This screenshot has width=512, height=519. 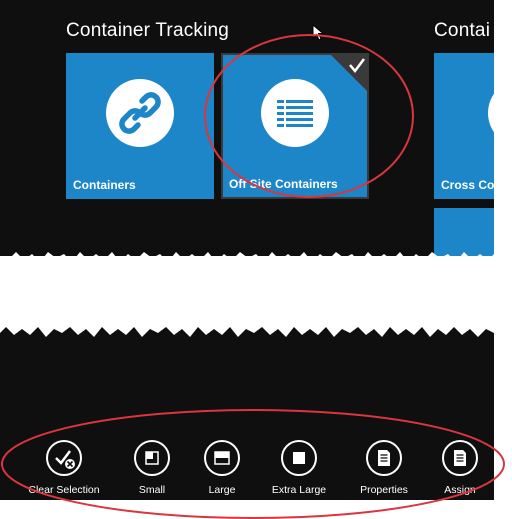 What do you see at coordinates (152, 490) in the screenshot?
I see `small-label: Small` at bounding box center [152, 490].